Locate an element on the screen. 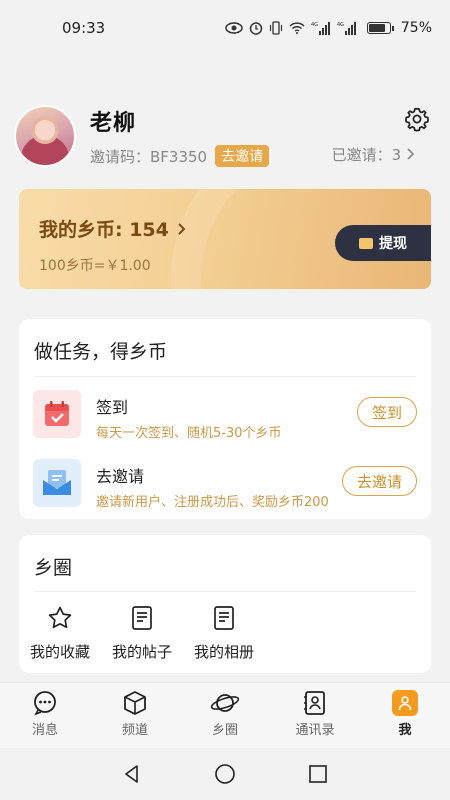 This screenshot has height=800, width=450. tab-label: 通讯录 is located at coordinates (315, 730).